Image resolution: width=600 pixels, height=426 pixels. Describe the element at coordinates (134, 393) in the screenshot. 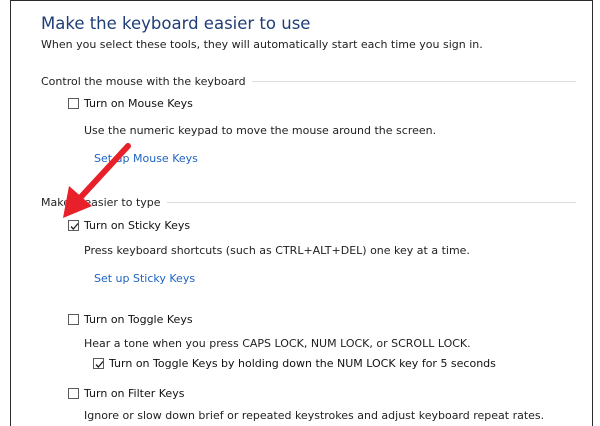

I see `filter-keys-label: Turn on Filter Keys` at that location.